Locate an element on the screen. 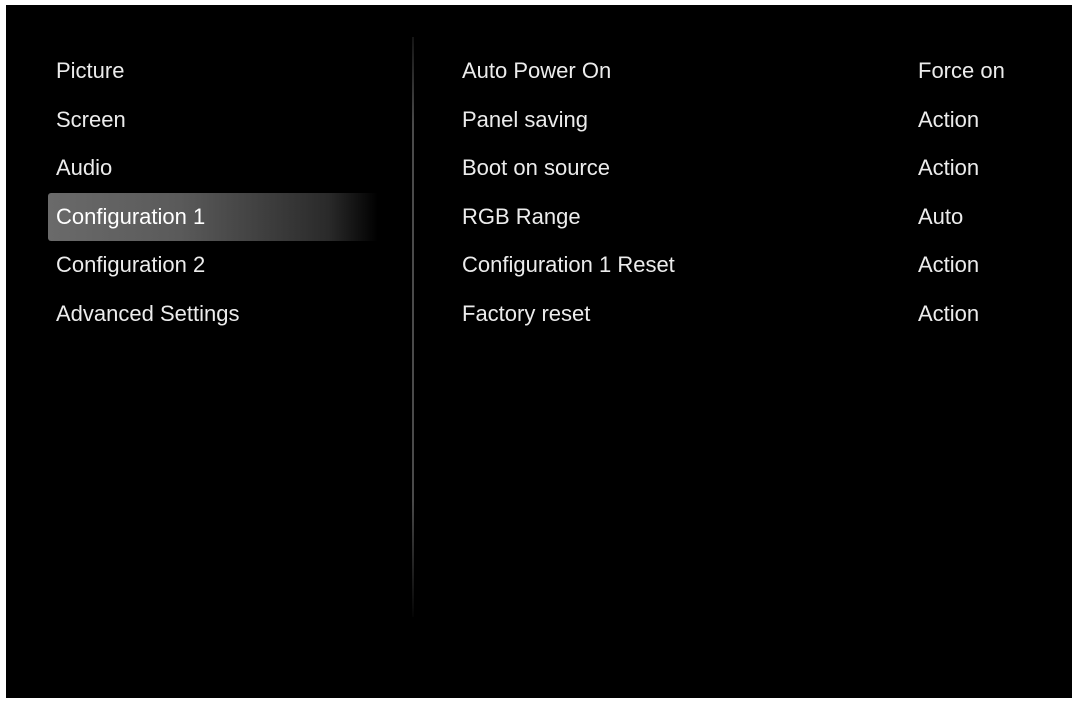  setting-row-rgb-range: RGB Range Auto is located at coordinates (752, 217).